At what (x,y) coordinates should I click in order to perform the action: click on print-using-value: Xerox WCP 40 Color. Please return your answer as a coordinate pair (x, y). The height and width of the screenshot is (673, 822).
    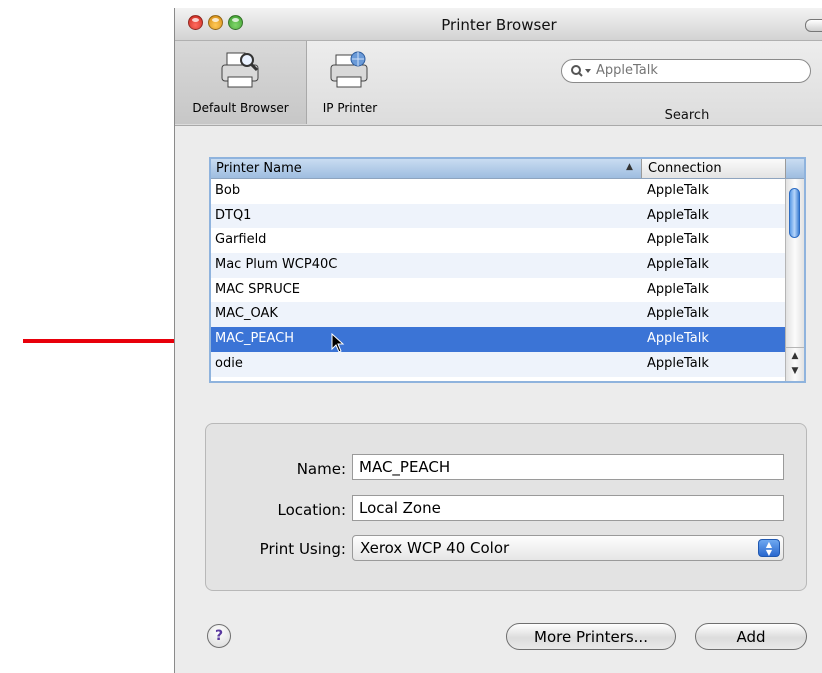
    Looking at the image, I should click on (435, 548).